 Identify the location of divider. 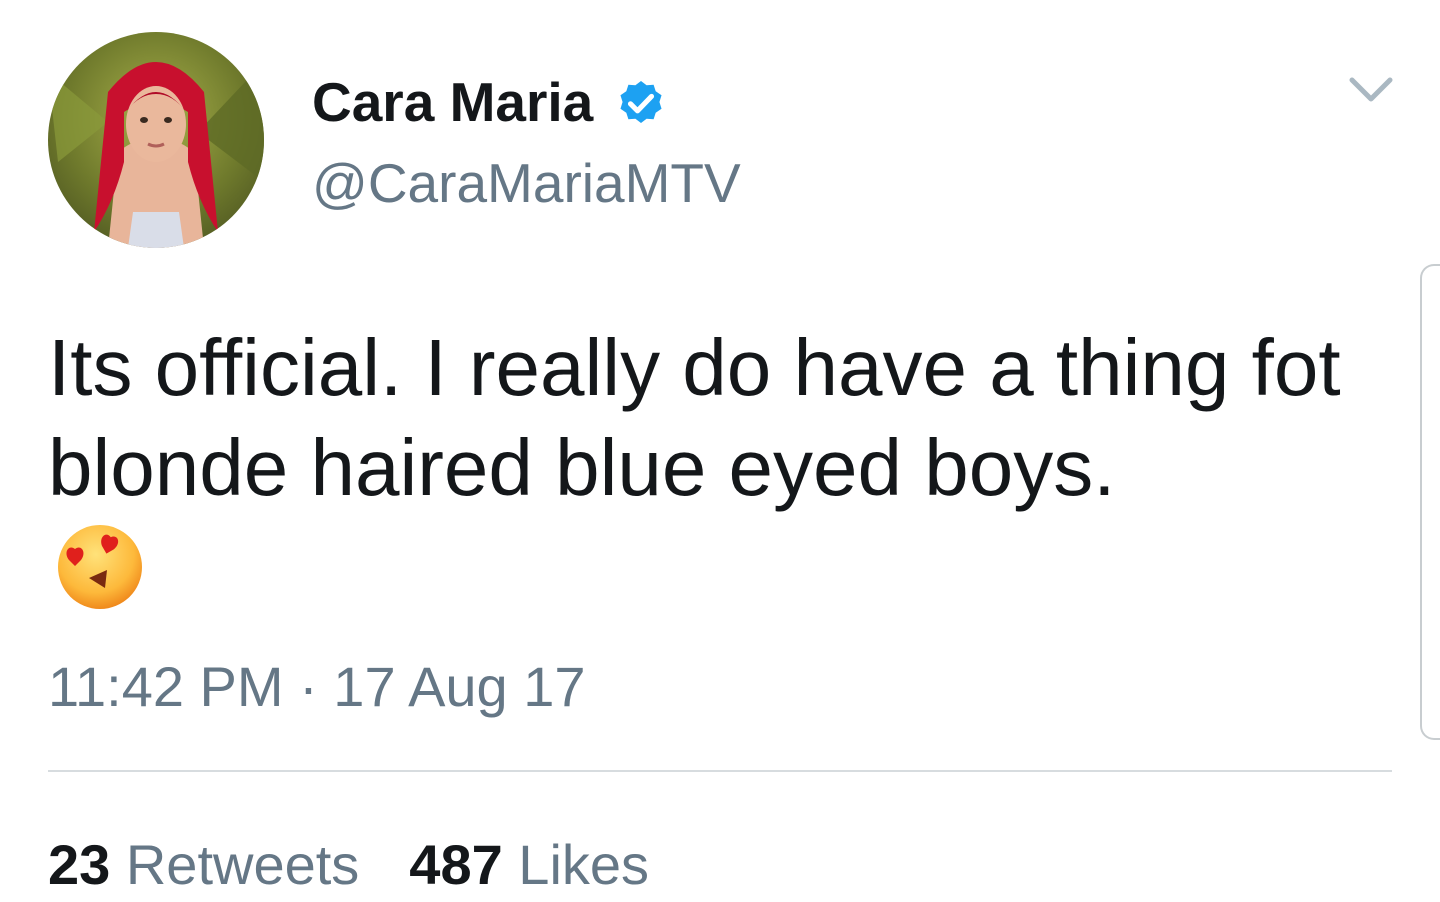
(720, 771).